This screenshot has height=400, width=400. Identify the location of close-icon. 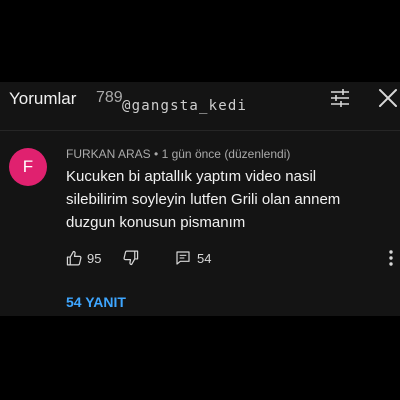
(388, 98).